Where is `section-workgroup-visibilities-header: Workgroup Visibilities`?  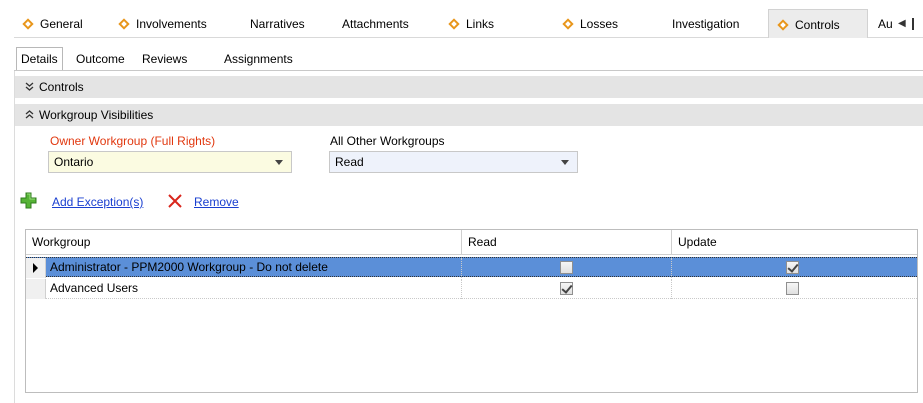 section-workgroup-visibilities-header: Workgroup Visibilities is located at coordinates (469, 115).